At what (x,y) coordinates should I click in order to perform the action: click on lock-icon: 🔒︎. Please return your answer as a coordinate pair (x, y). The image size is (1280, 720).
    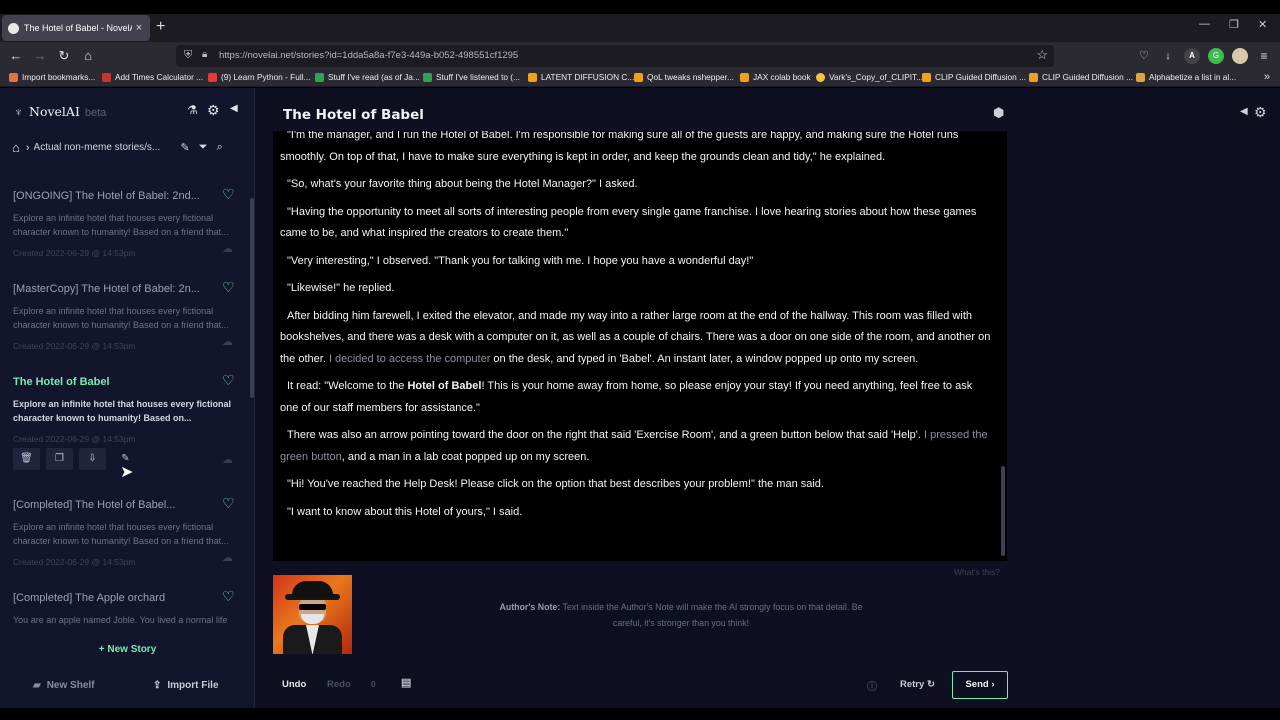
    Looking at the image, I should click on (204, 54).